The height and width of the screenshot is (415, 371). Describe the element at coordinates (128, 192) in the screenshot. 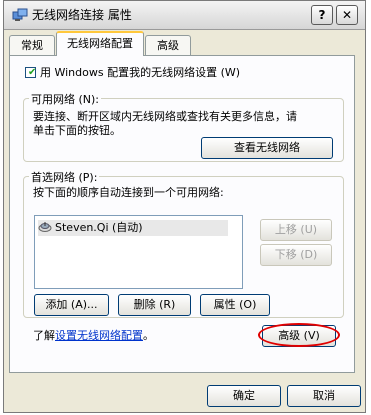

I see `preferred-instruction: 按下面的顺序自动连接到一个可用网络:` at that location.